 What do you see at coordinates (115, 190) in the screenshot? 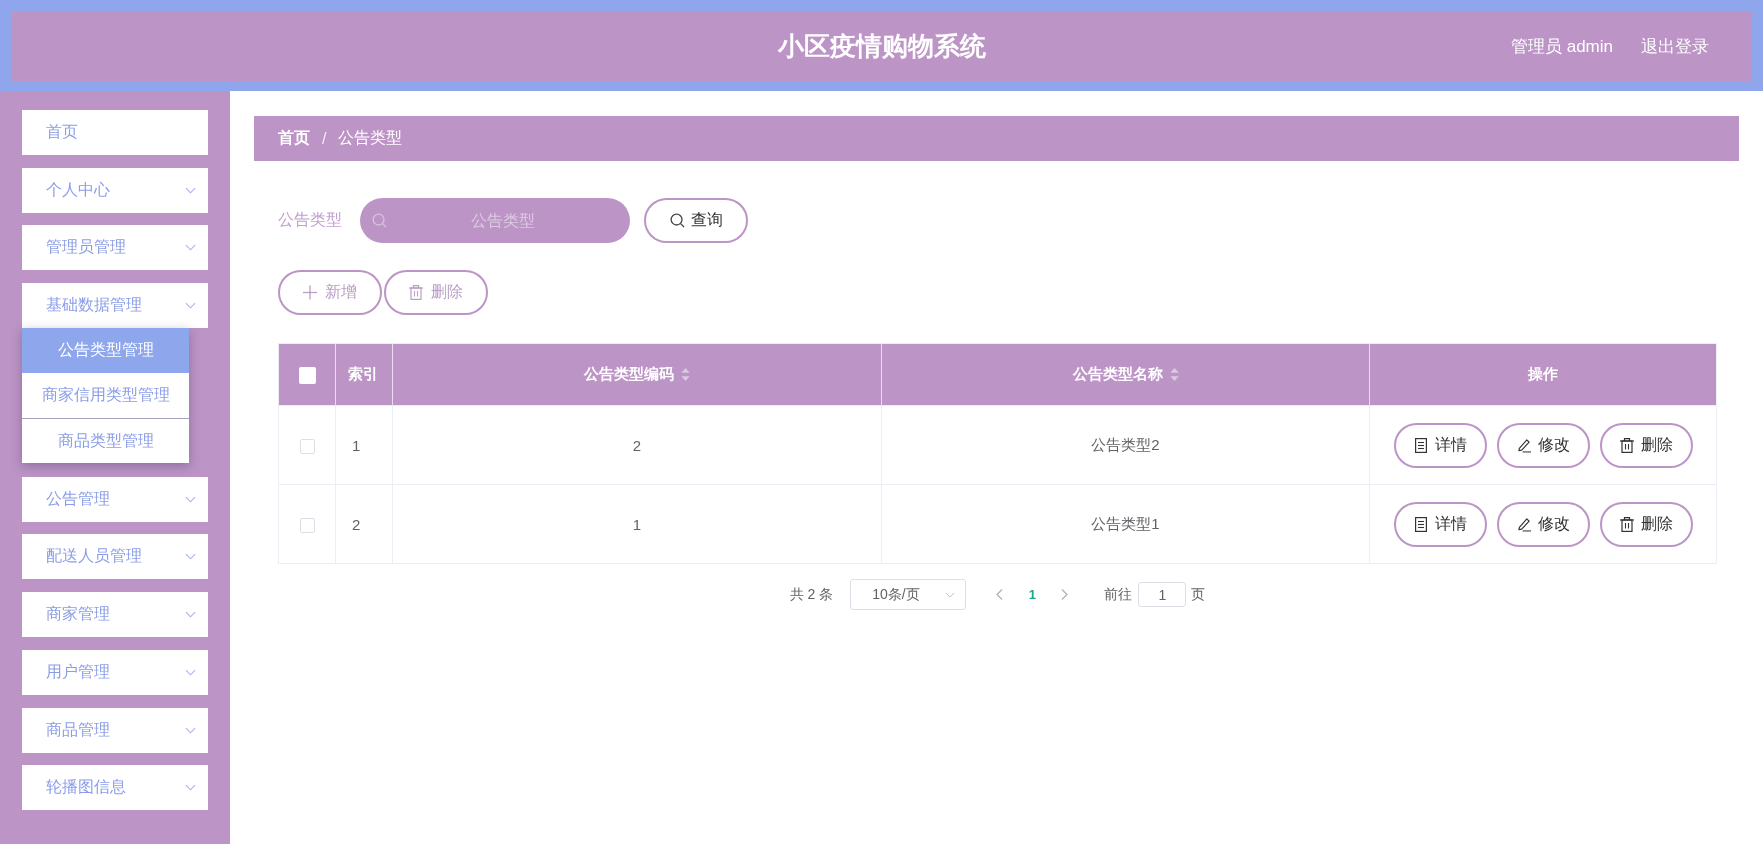
I see `menu-item: 个人中心` at bounding box center [115, 190].